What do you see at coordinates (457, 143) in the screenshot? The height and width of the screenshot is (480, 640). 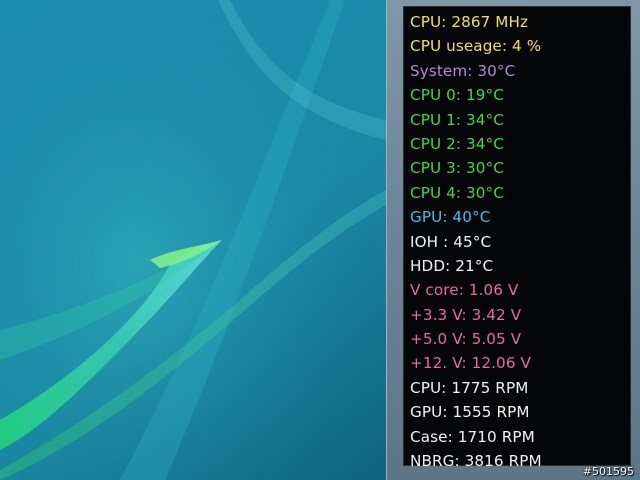 I see `monitor-reading: CPU 2: 34°C` at bounding box center [457, 143].